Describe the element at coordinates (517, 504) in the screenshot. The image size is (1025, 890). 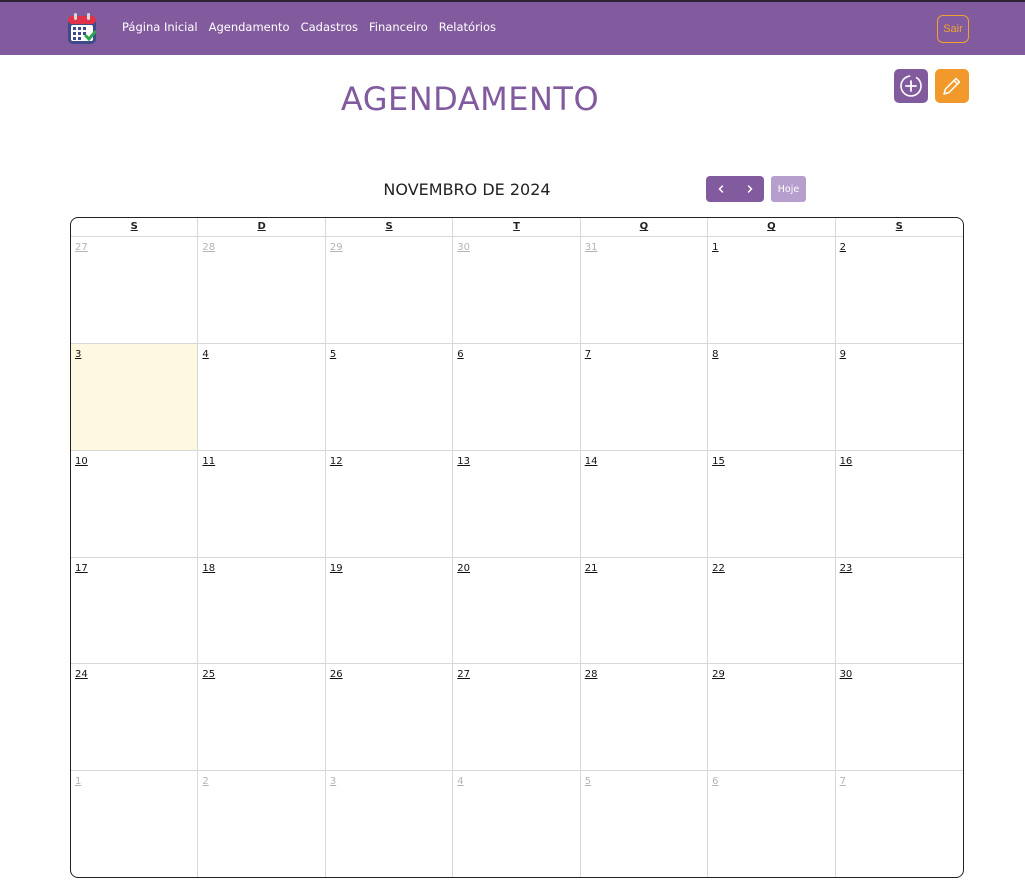
I see `calendar-day-cell: 13` at that location.